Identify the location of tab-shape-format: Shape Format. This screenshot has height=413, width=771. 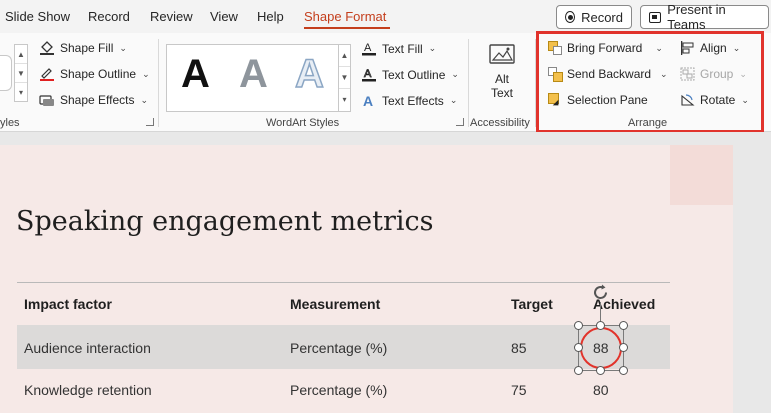
(345, 16).